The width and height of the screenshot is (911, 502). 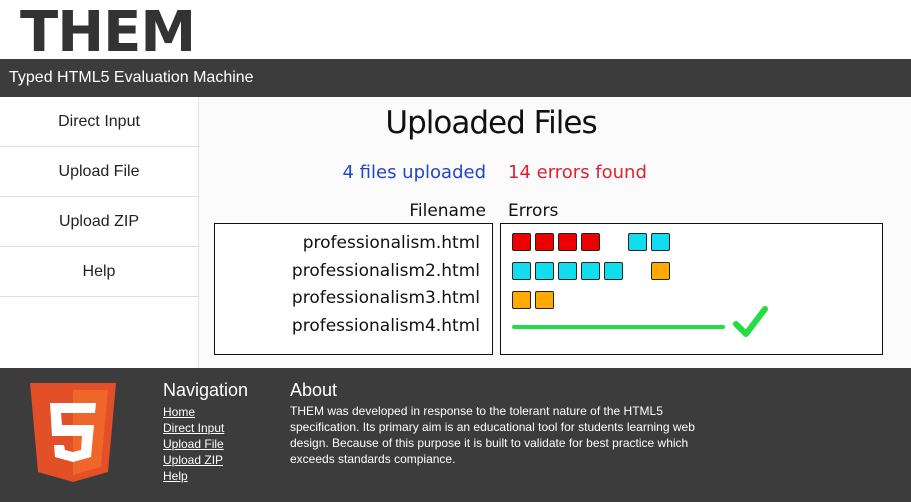 I want to click on no-errors-line, so click(x=618, y=327).